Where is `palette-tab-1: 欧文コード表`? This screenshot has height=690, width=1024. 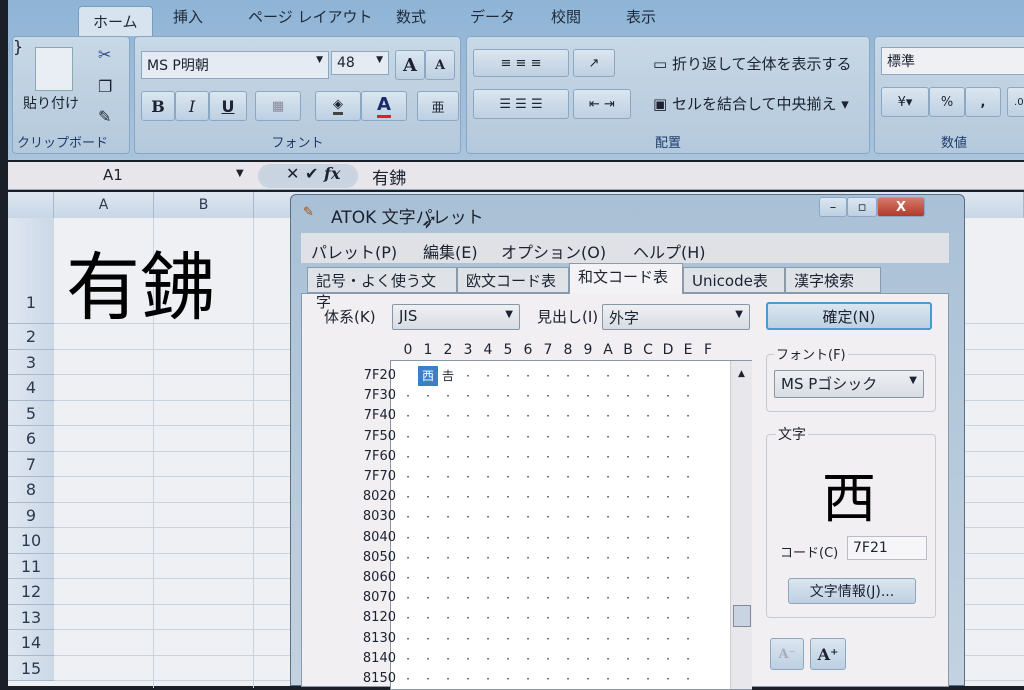 palette-tab-1: 欧文コード表 is located at coordinates (513, 280).